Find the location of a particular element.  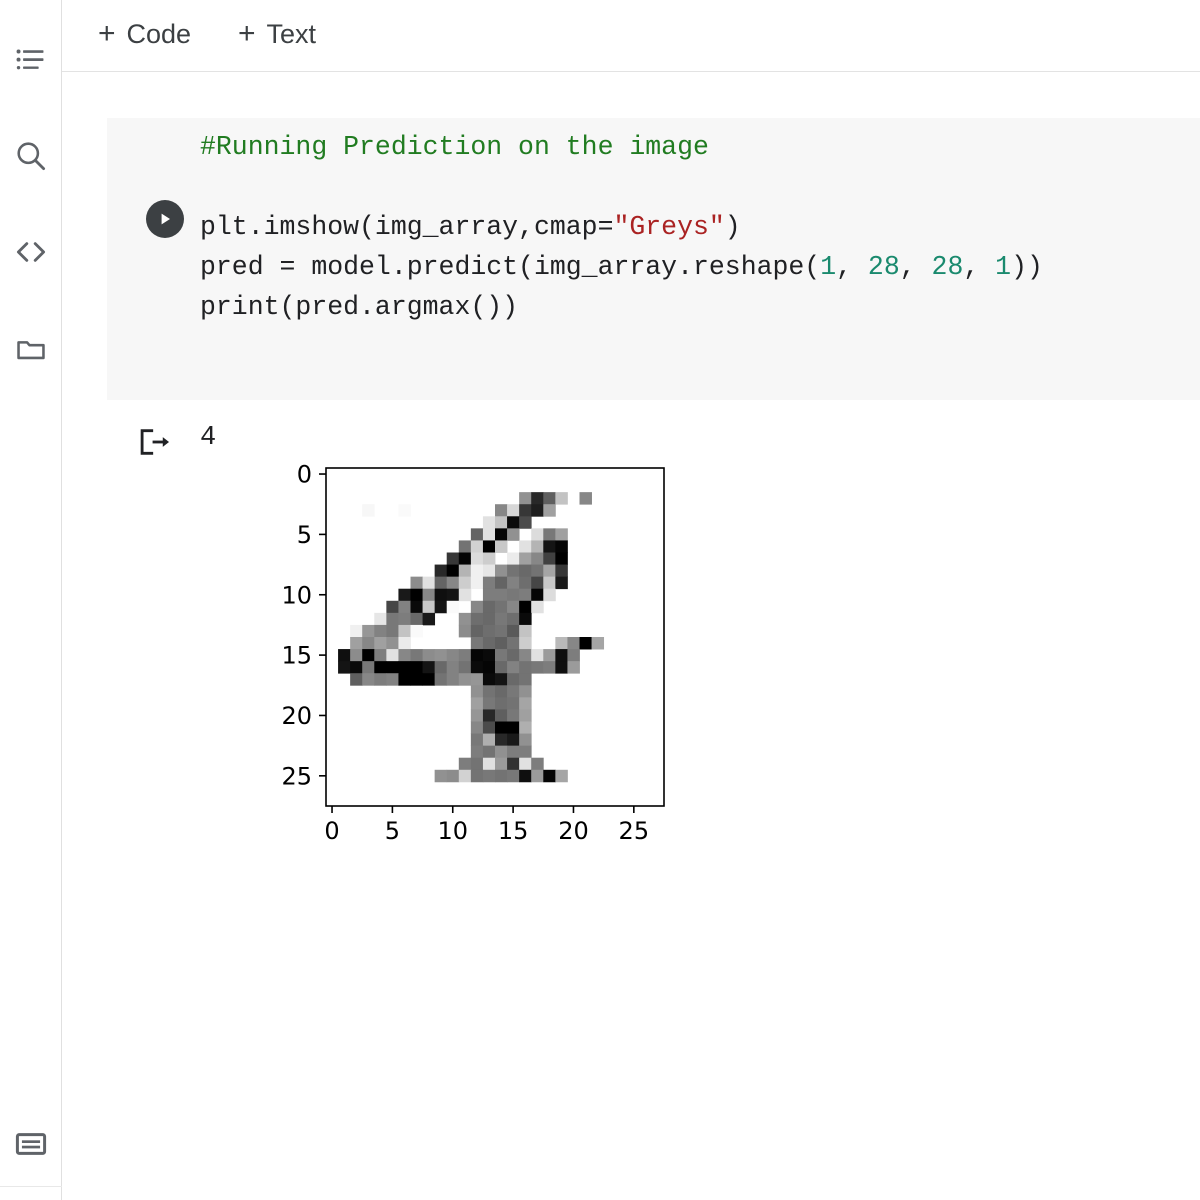

x-tick-label: 0 is located at coordinates (331, 831).